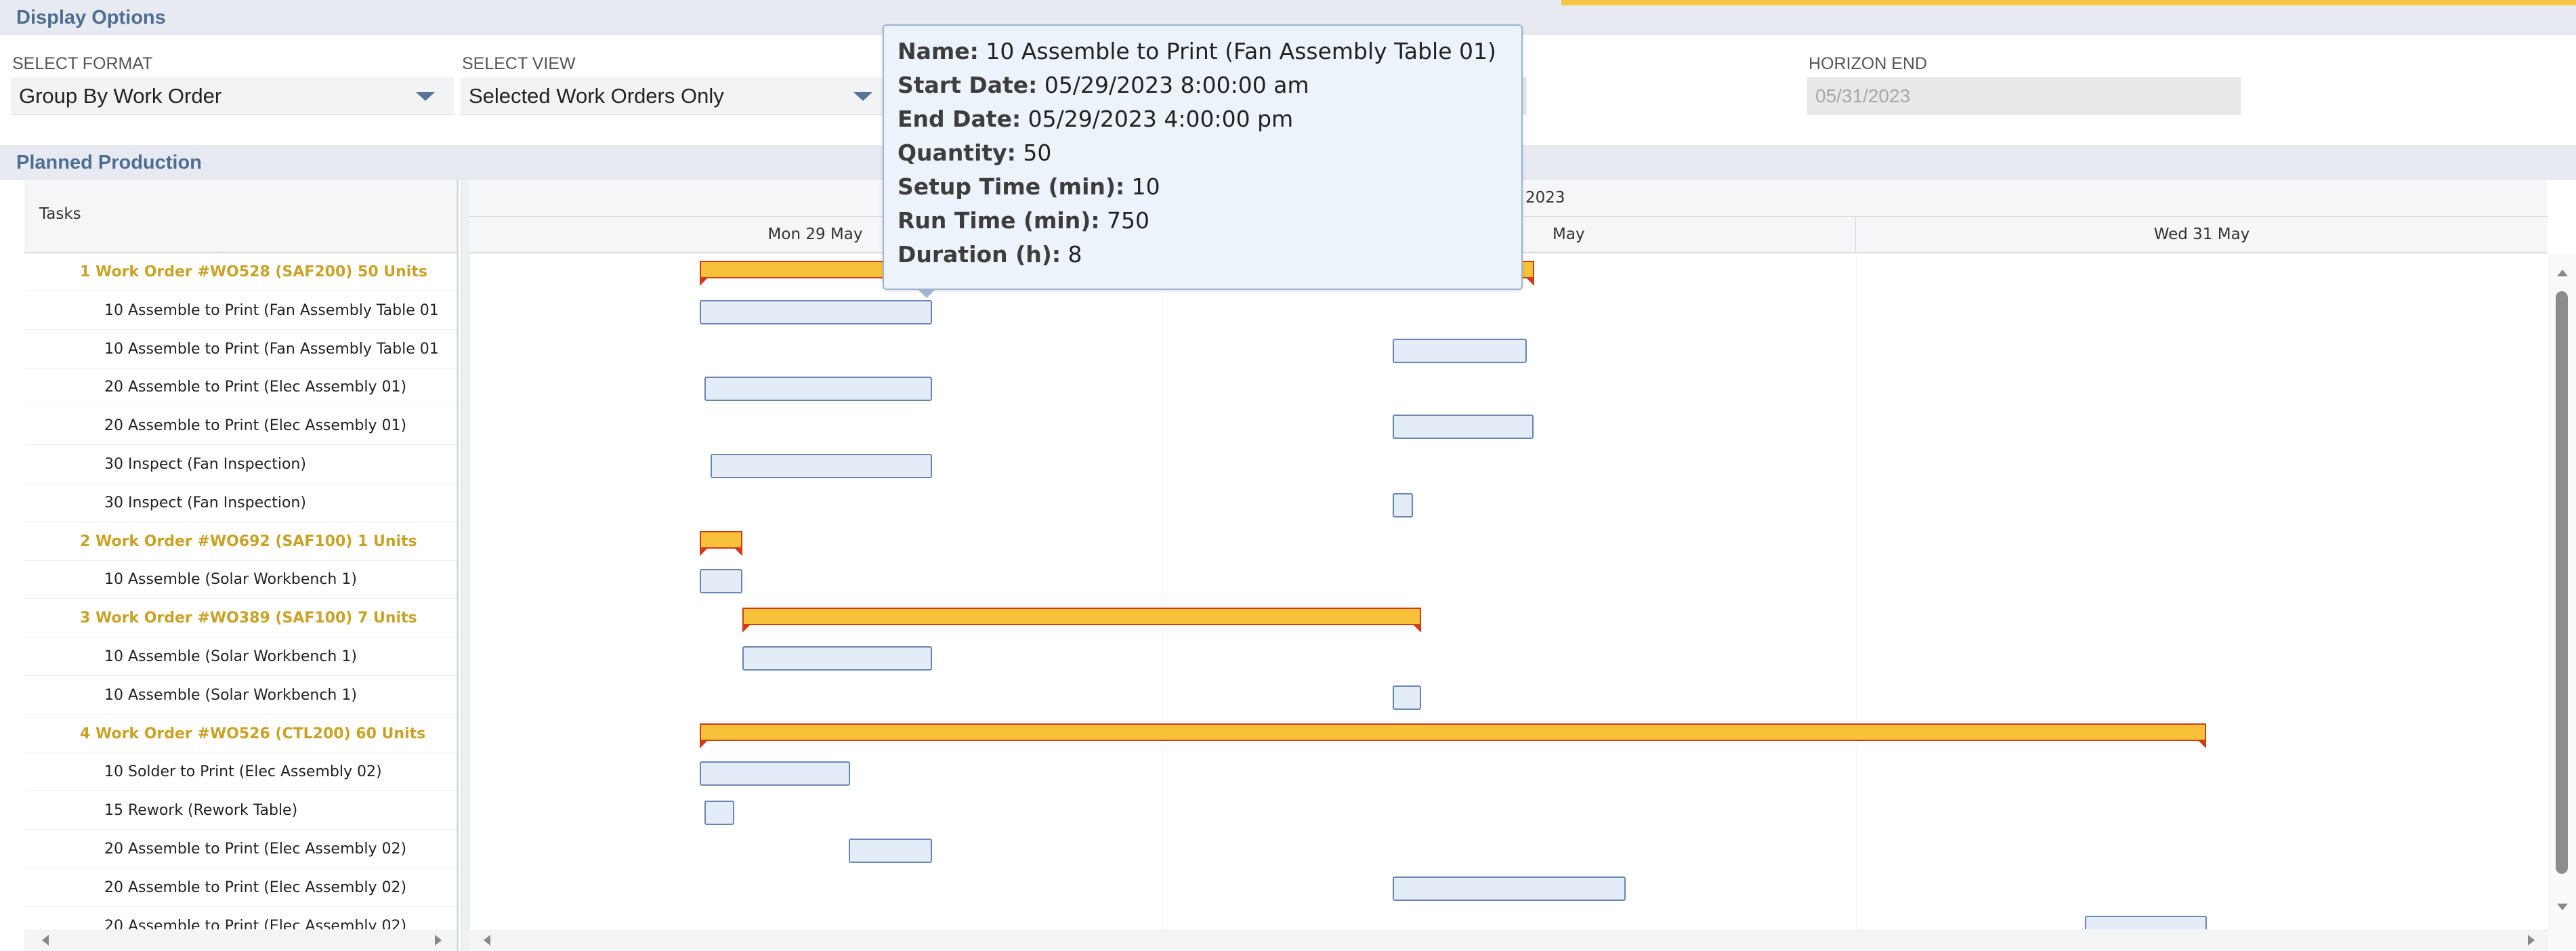 Image resolution: width=2576 pixels, height=951 pixels. I want to click on vertical-scrollbar, so click(2562, 602).